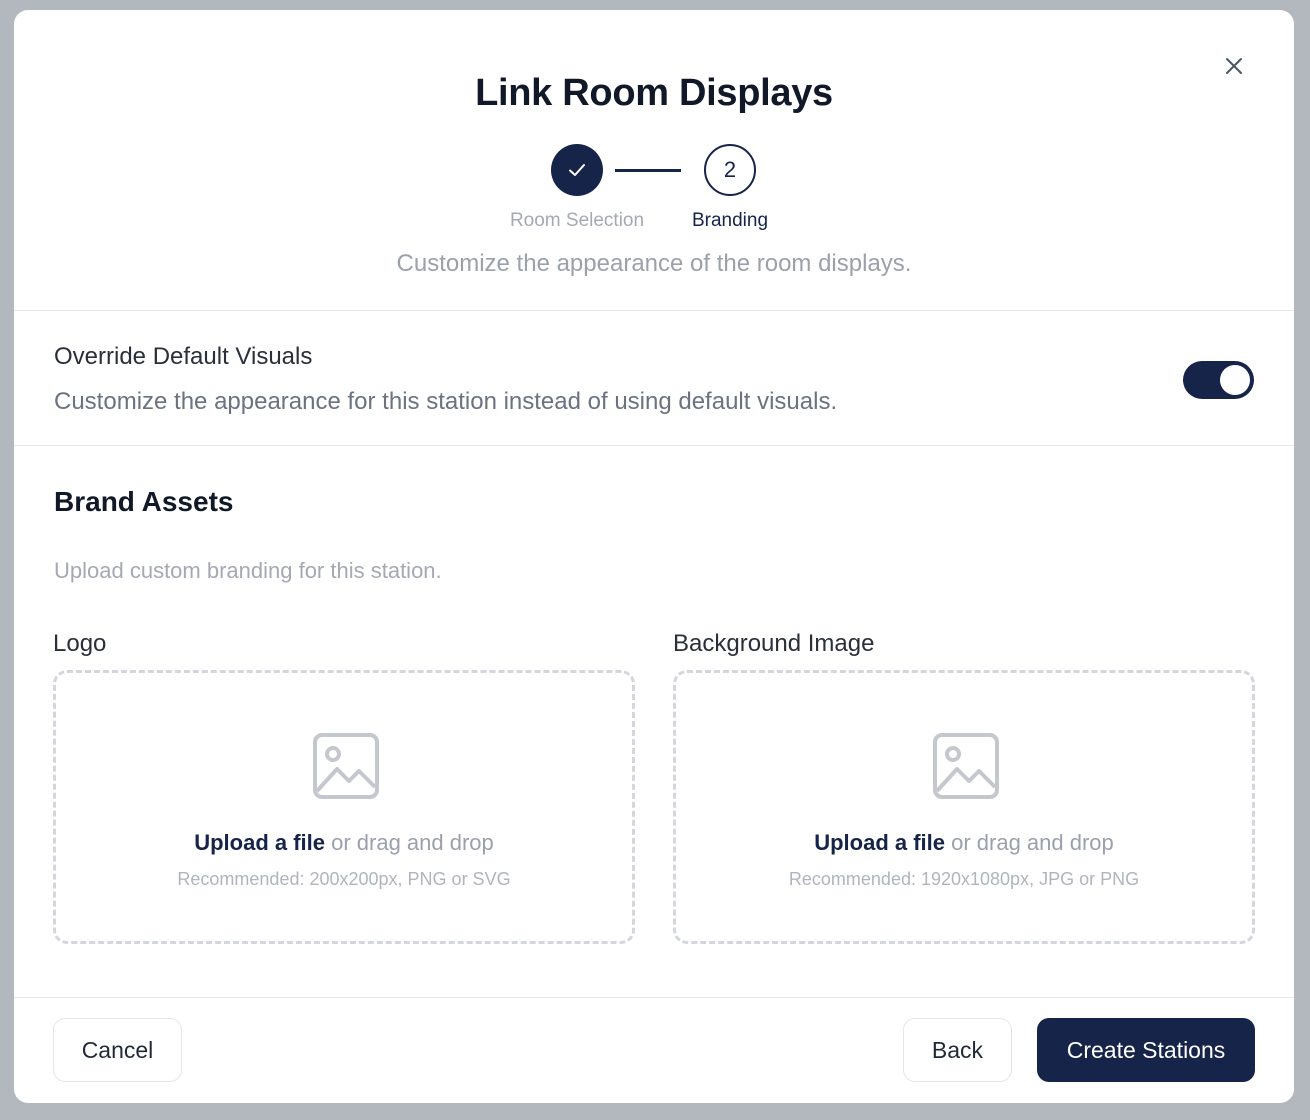  I want to click on step-2-current: 2, so click(730, 170).